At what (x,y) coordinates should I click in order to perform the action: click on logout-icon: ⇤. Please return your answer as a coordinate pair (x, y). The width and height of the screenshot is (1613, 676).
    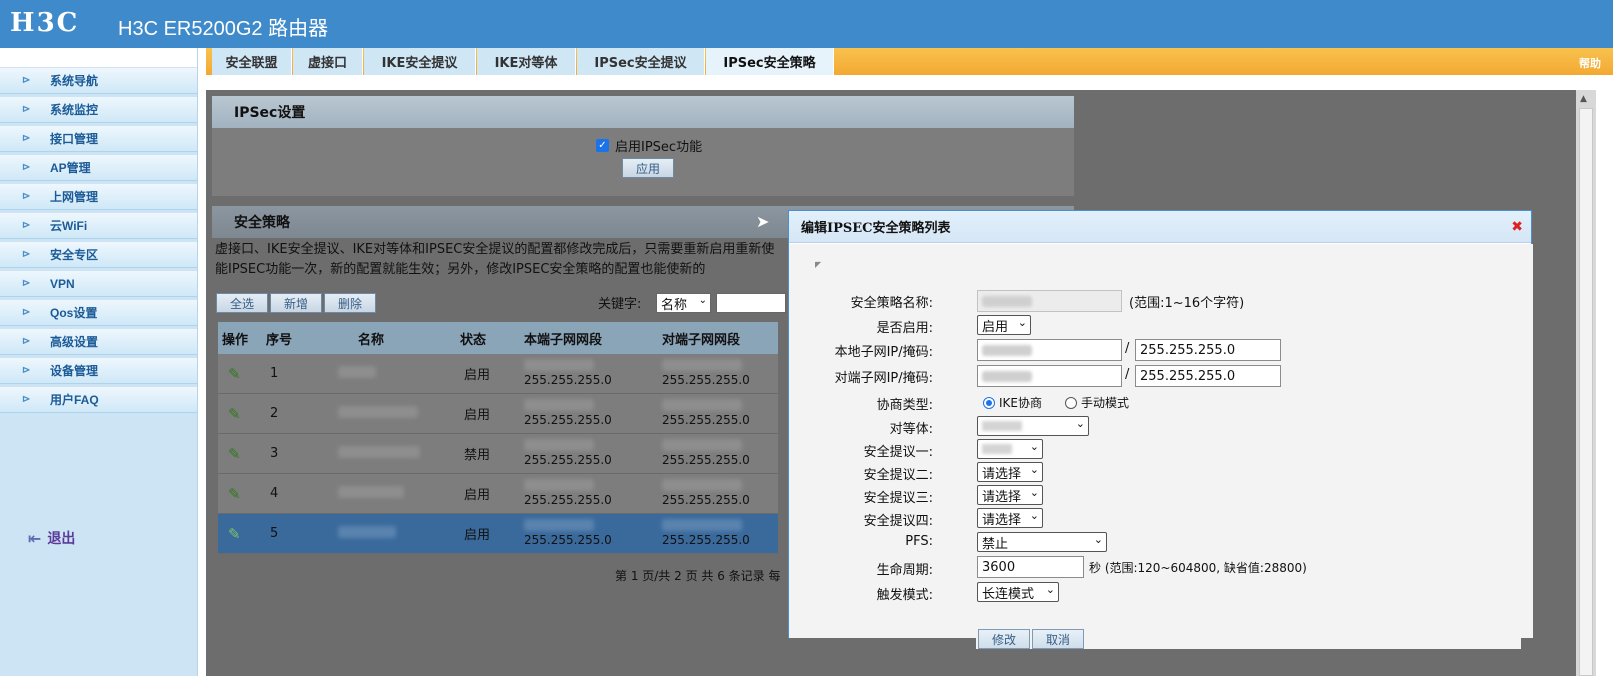
    Looking at the image, I should click on (35, 538).